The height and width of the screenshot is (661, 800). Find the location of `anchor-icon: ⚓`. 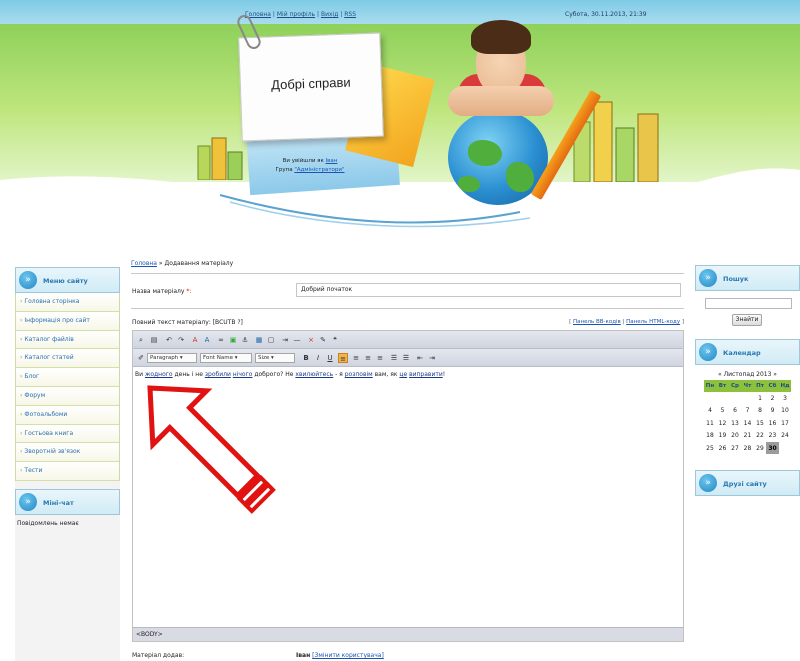

anchor-icon: ⚓ is located at coordinates (245, 340).